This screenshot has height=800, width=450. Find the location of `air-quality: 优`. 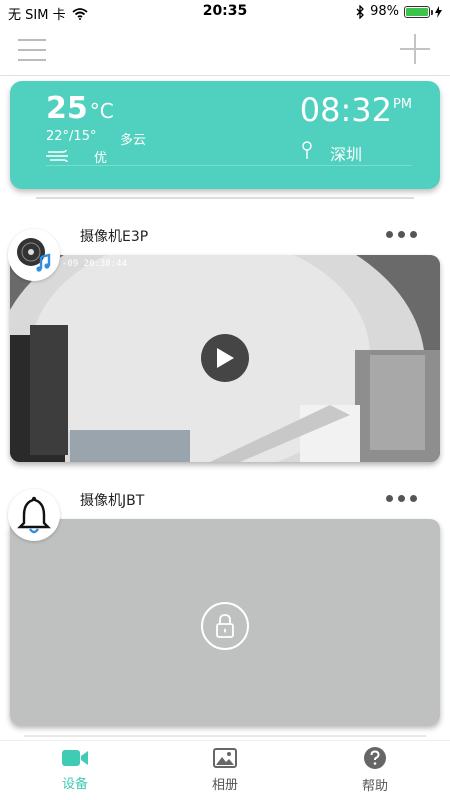

air-quality: 优 is located at coordinates (101, 158).